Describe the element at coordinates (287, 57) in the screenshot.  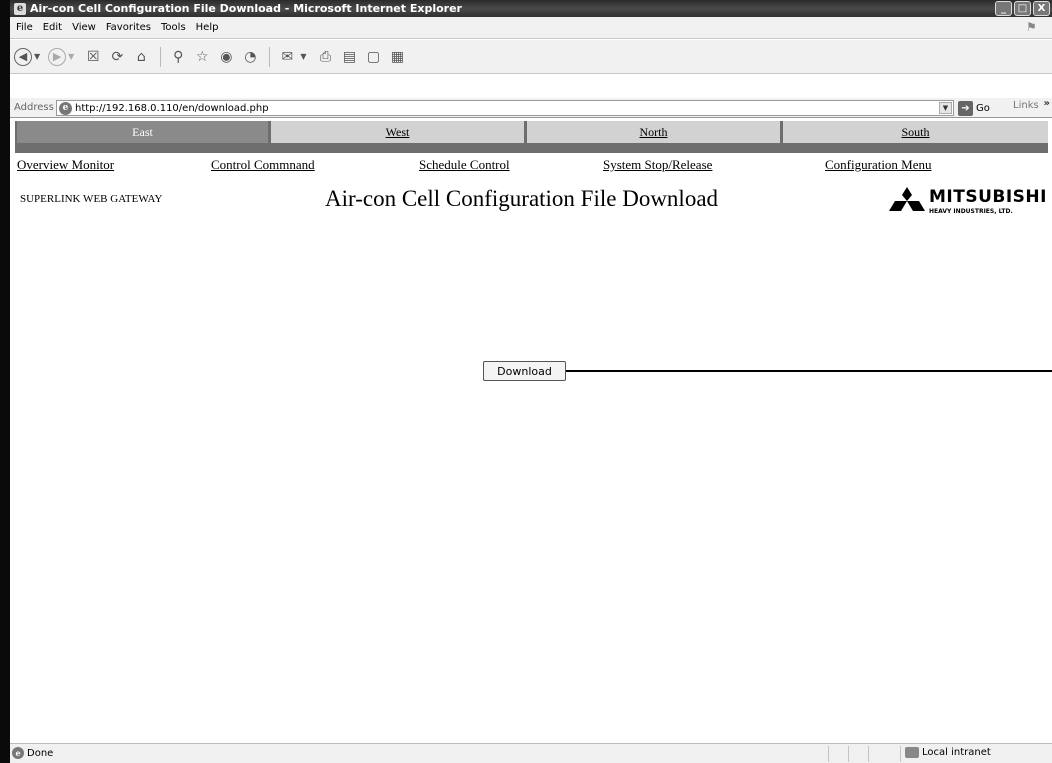
I see `mail-icon: ✉` at that location.